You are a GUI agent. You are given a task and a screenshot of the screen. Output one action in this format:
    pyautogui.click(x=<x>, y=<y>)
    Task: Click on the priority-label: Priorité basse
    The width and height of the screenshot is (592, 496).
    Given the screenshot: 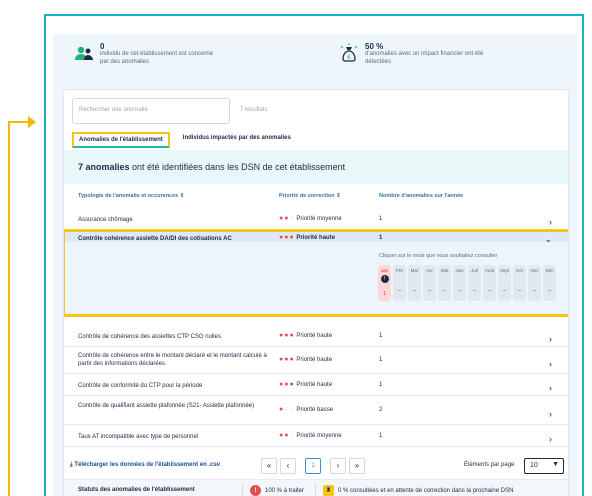 What is the action you would take?
    pyautogui.click(x=315, y=410)
    